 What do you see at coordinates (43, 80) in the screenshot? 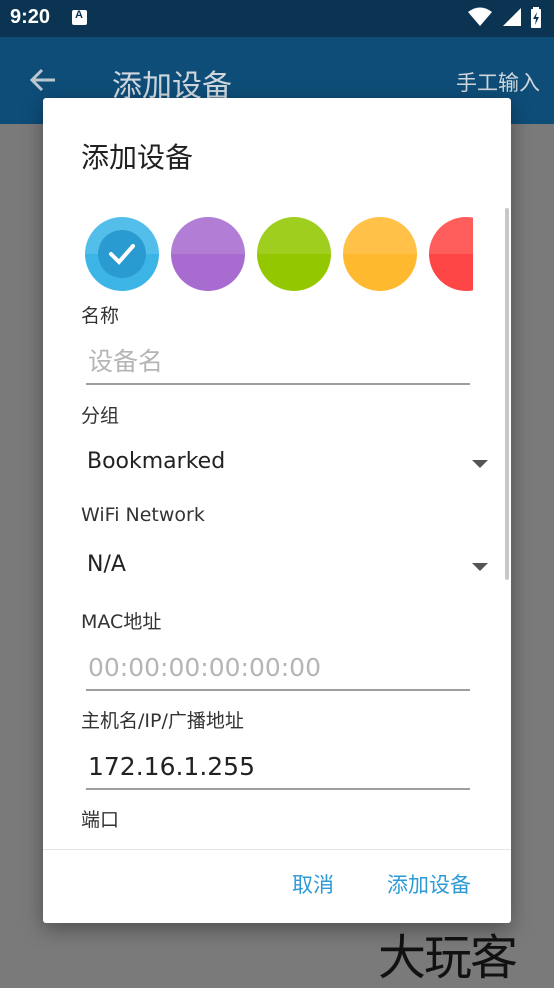
I see `back-arrow-icon` at bounding box center [43, 80].